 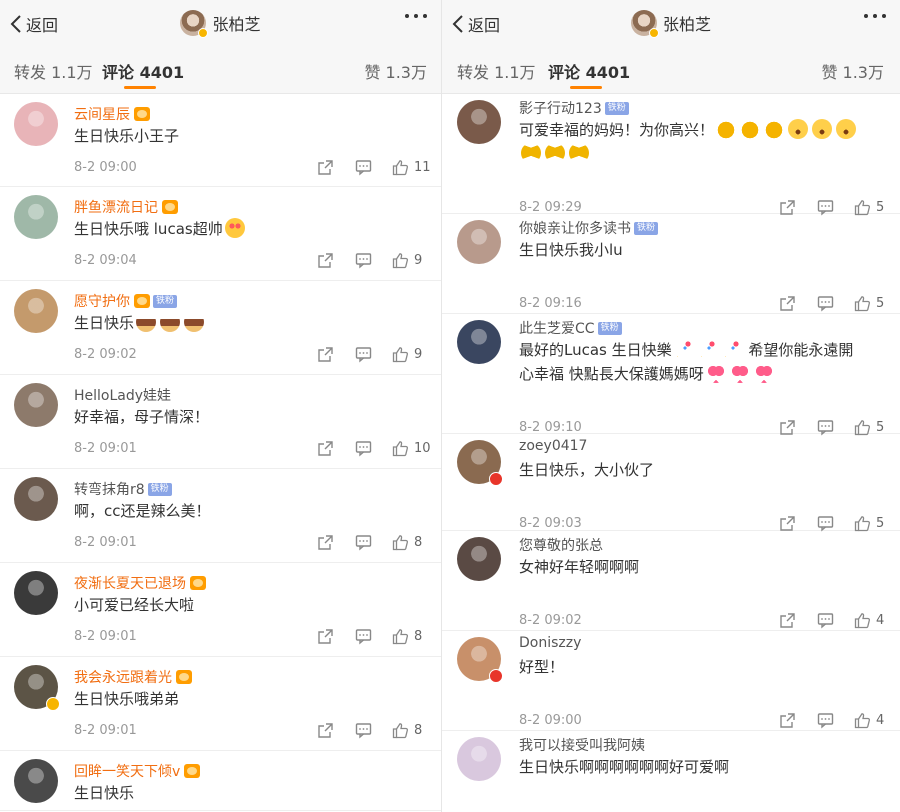 What do you see at coordinates (541, 667) in the screenshot?
I see `comment-text: 好型！` at bounding box center [541, 667].